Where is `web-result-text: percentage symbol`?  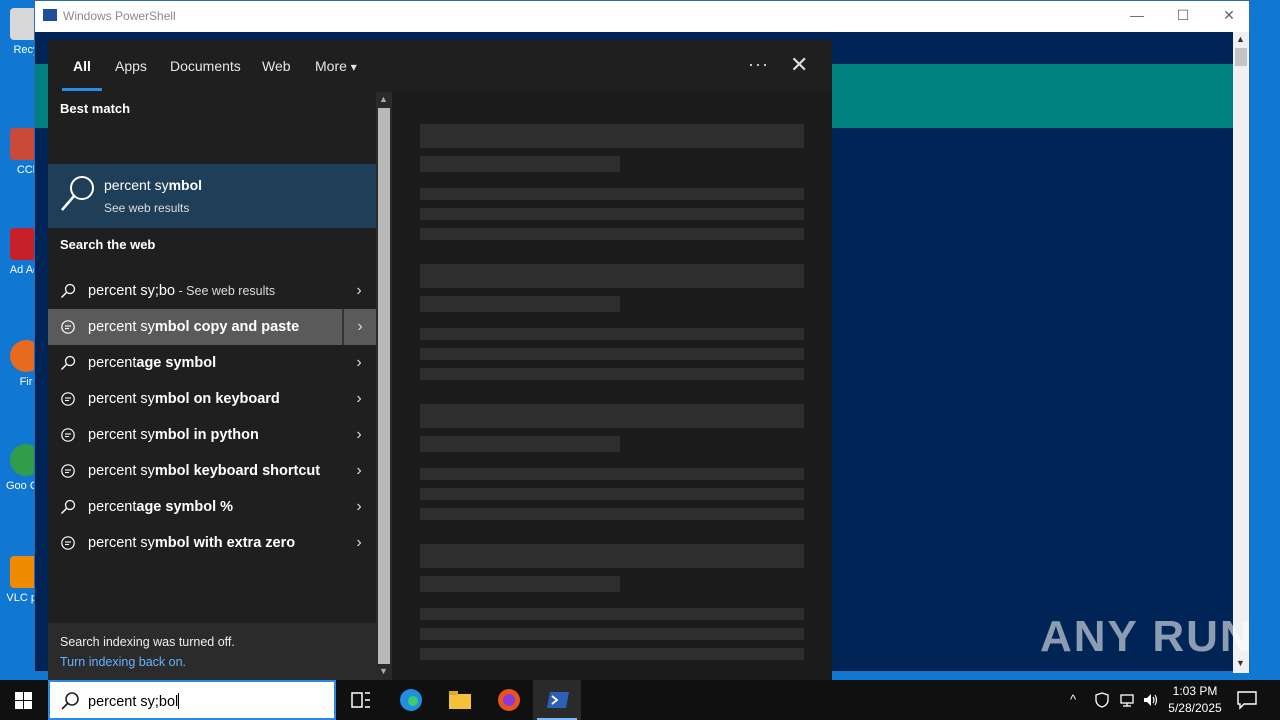 web-result-text: percentage symbol is located at coordinates (152, 363).